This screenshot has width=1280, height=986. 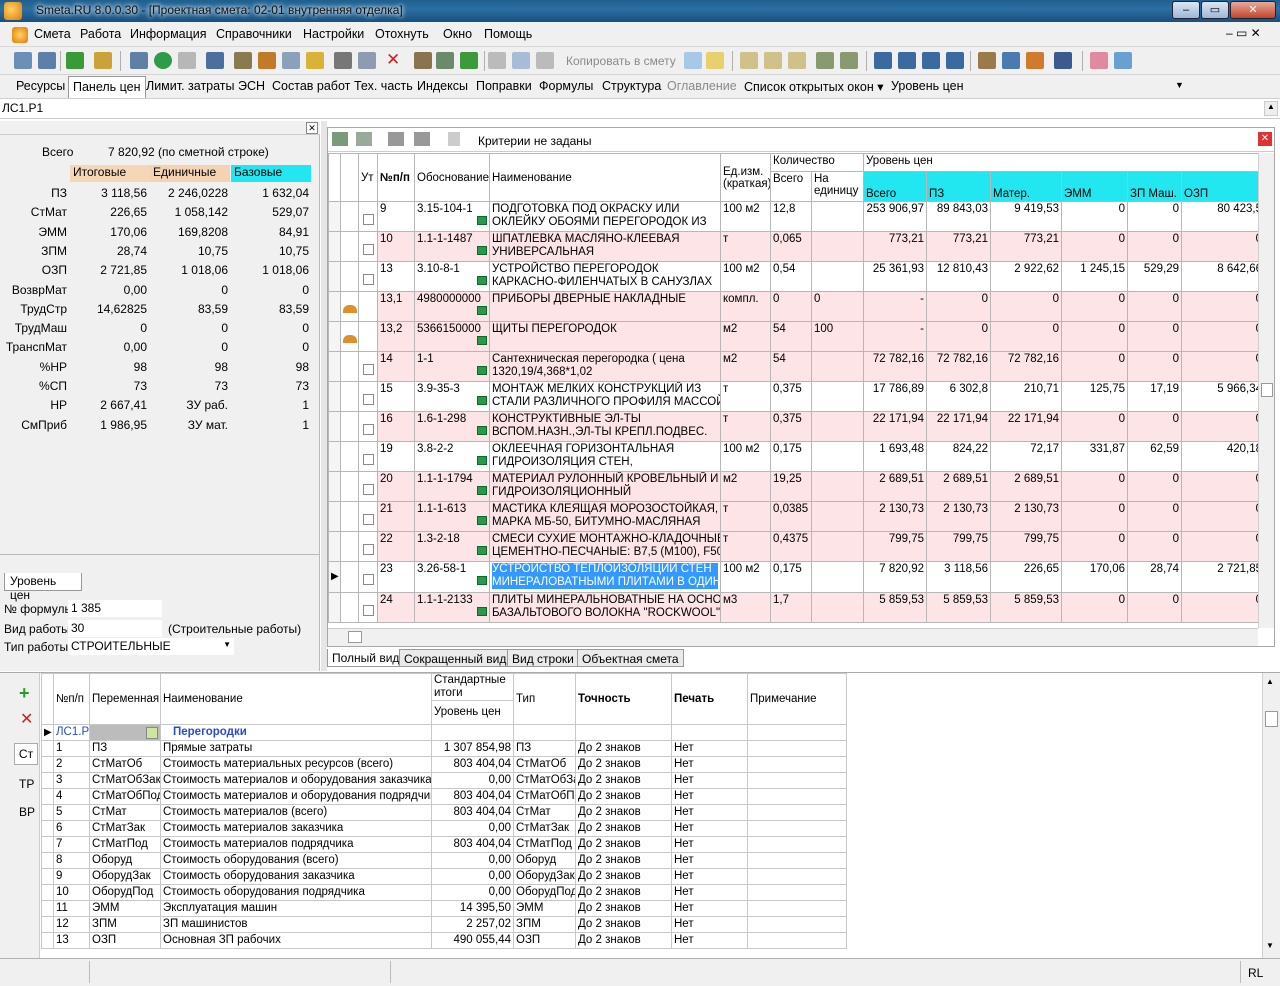 I want to click on cell-mat: 0, so click(x=1026, y=306).